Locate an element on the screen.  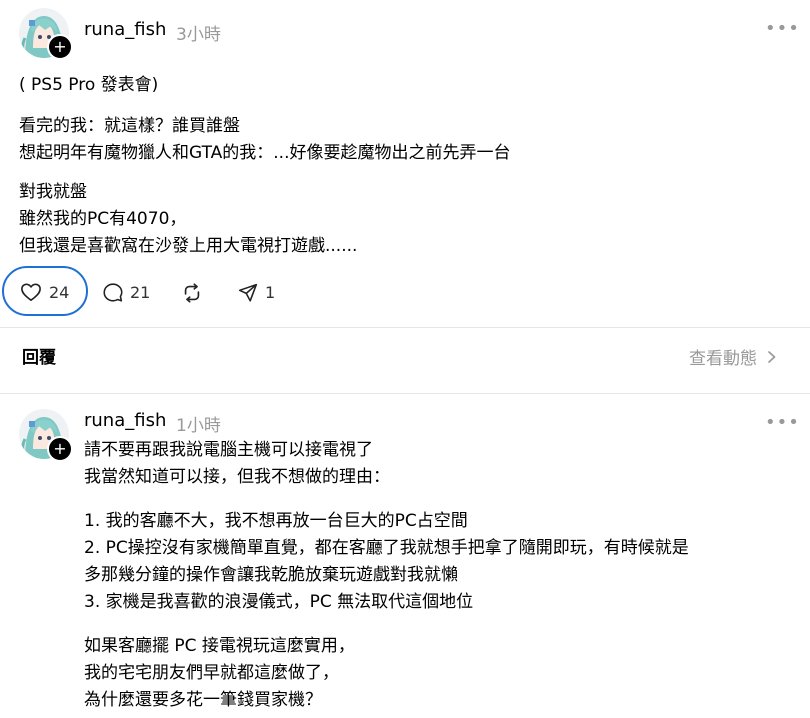
post-line: 對我就盤 is located at coordinates (53, 192).